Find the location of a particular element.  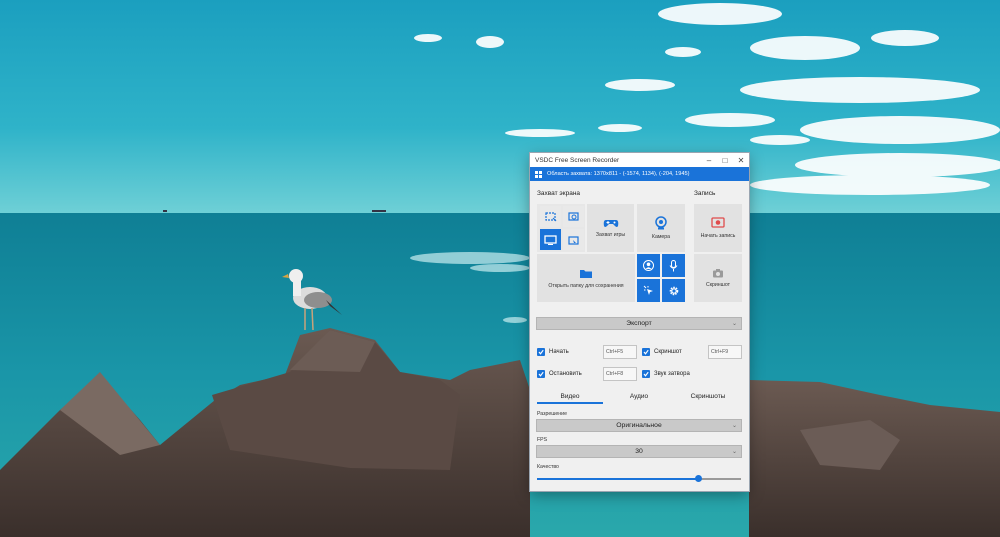

game-capture-tile: Захват игры is located at coordinates (610, 228).